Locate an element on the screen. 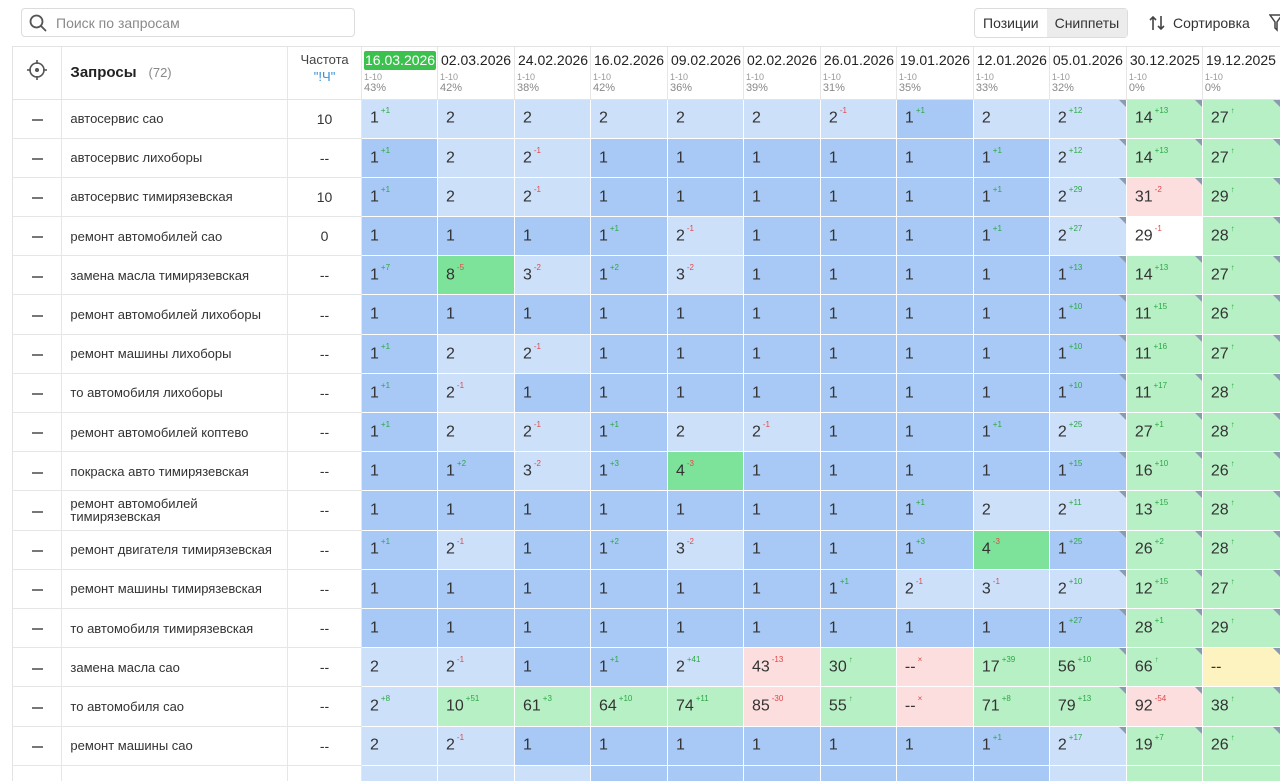 Image resolution: width=1280 pixels, height=781 pixels. query-text: ремонт автомобилей лихоборы is located at coordinates (175, 314).